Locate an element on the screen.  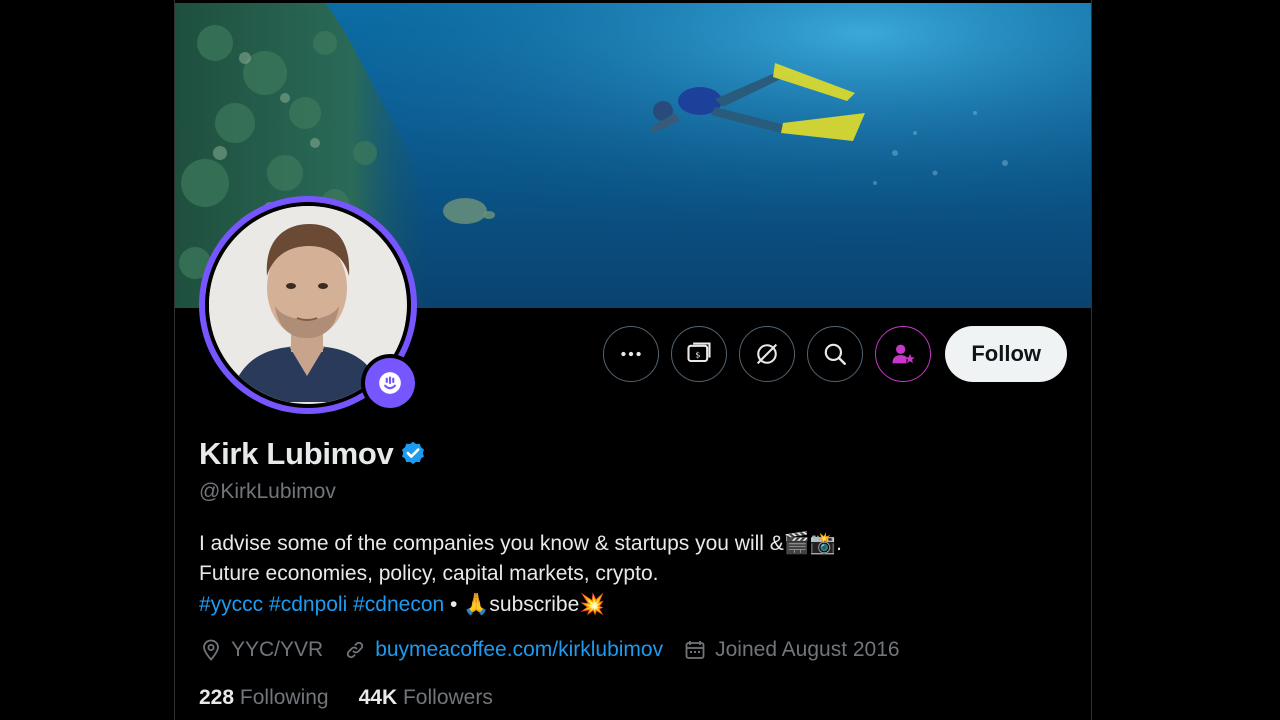
joined-text: Joined August 2016 is located at coordinates (807, 649).